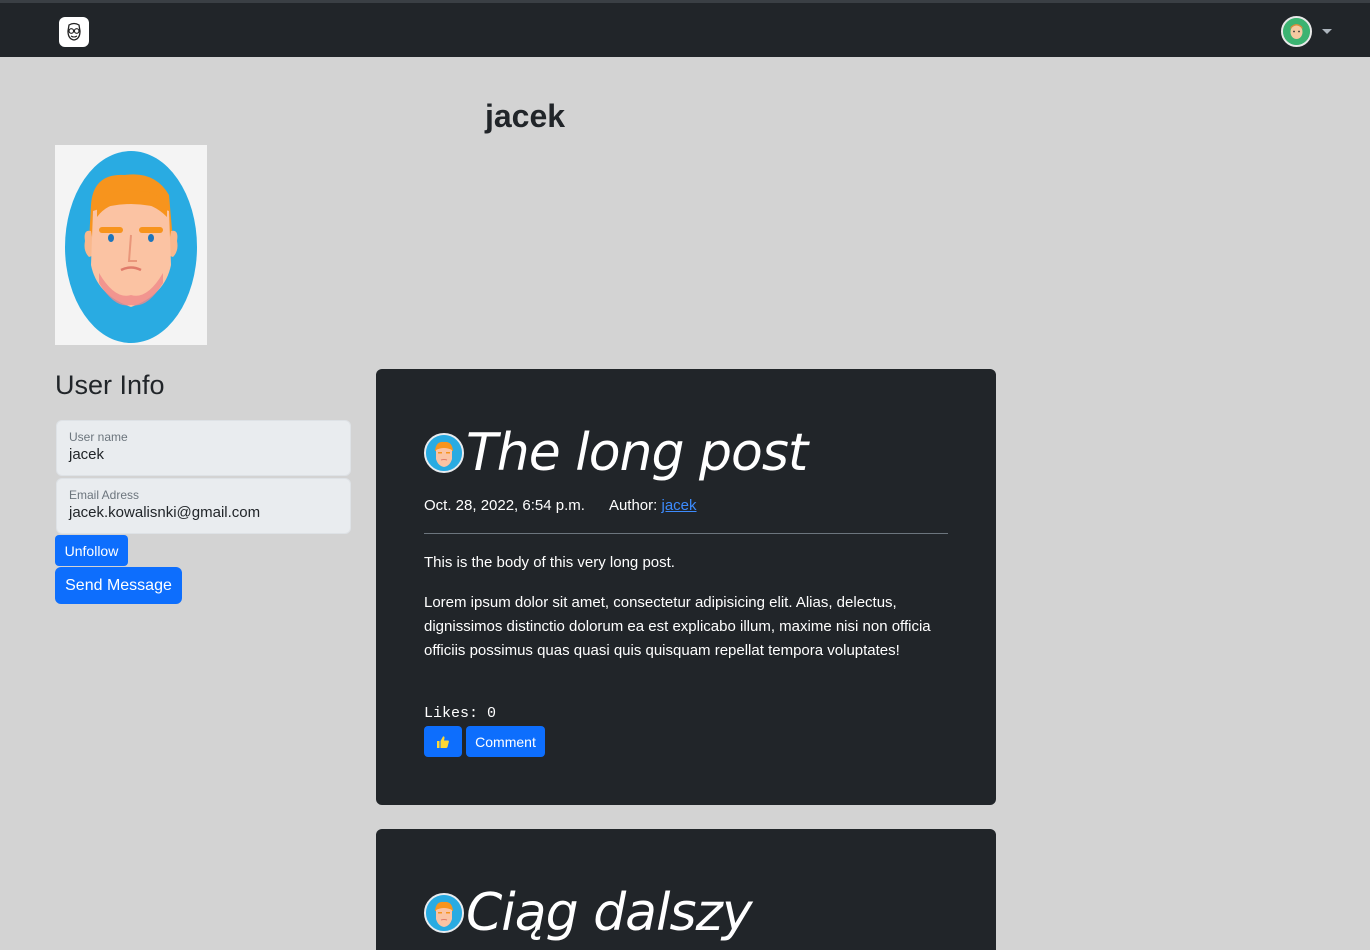  What do you see at coordinates (549, 562) in the screenshot?
I see `post-paragraph: This is the body of this very long post.` at bounding box center [549, 562].